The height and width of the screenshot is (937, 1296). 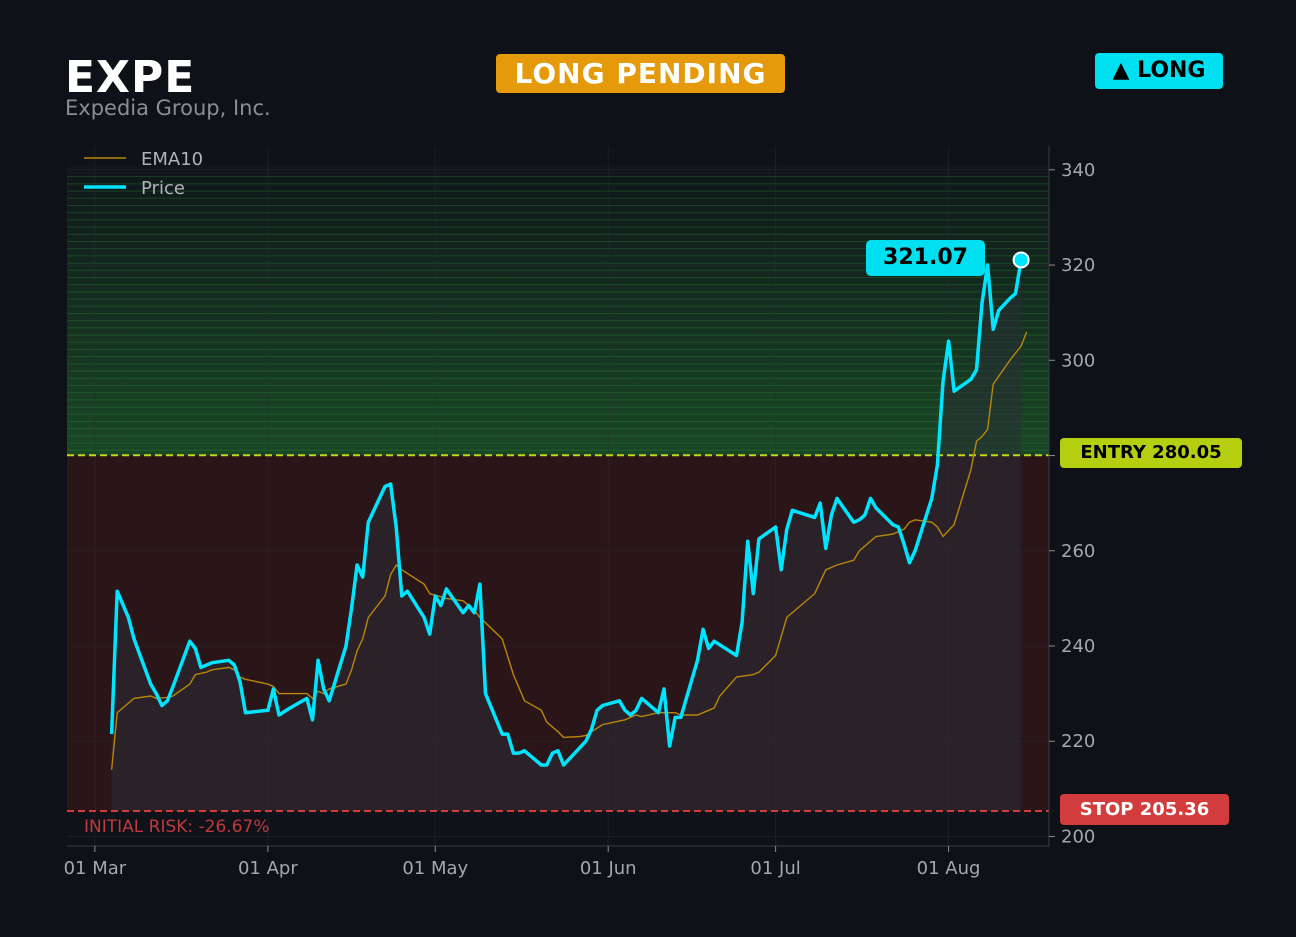 I want to click on x-tick-label: 01 Mar, so click(x=95, y=868).